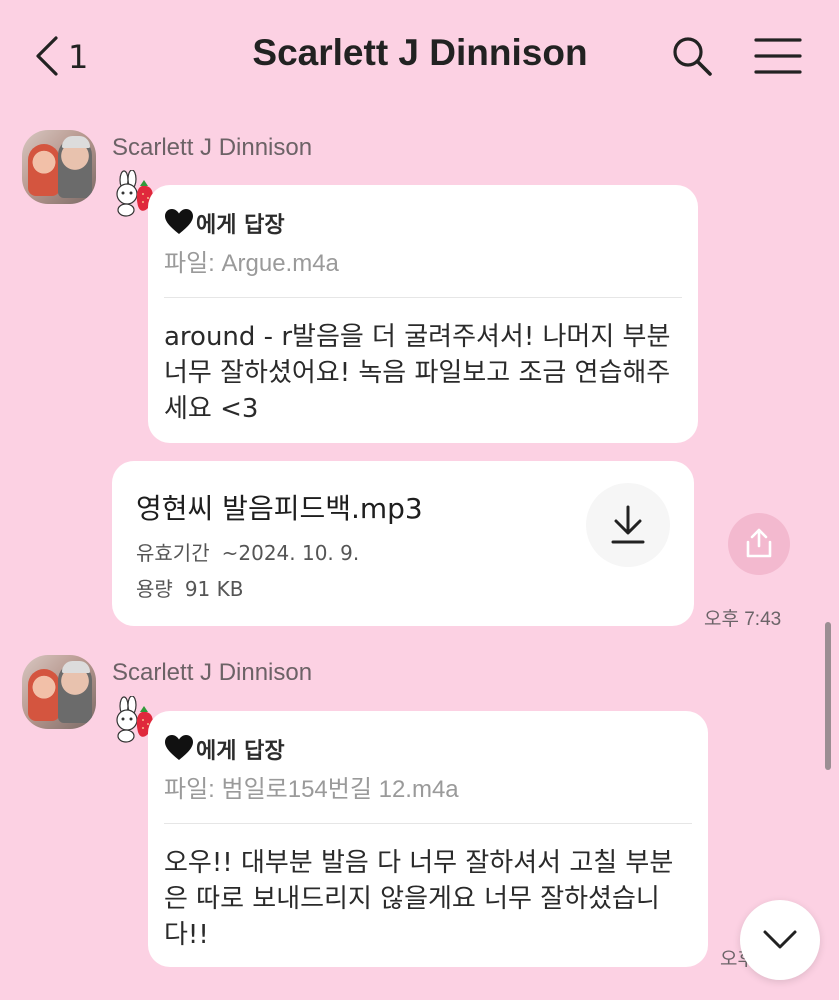 This screenshot has width=839, height=1000. I want to click on download-icon, so click(628, 524).